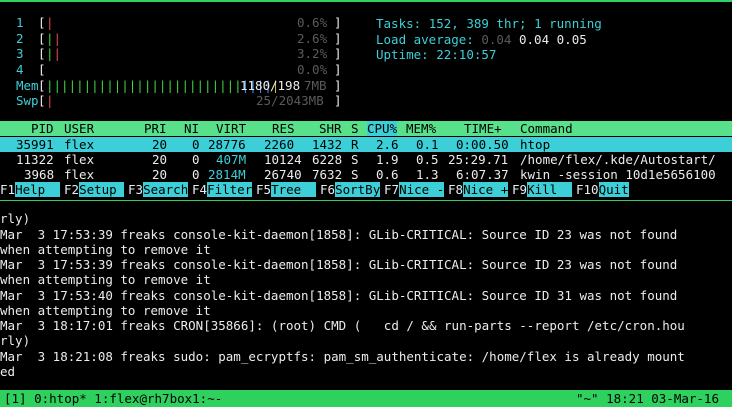  I want to click on cpu-meter-2: 2 [ || 2.6% ], so click(171, 38).